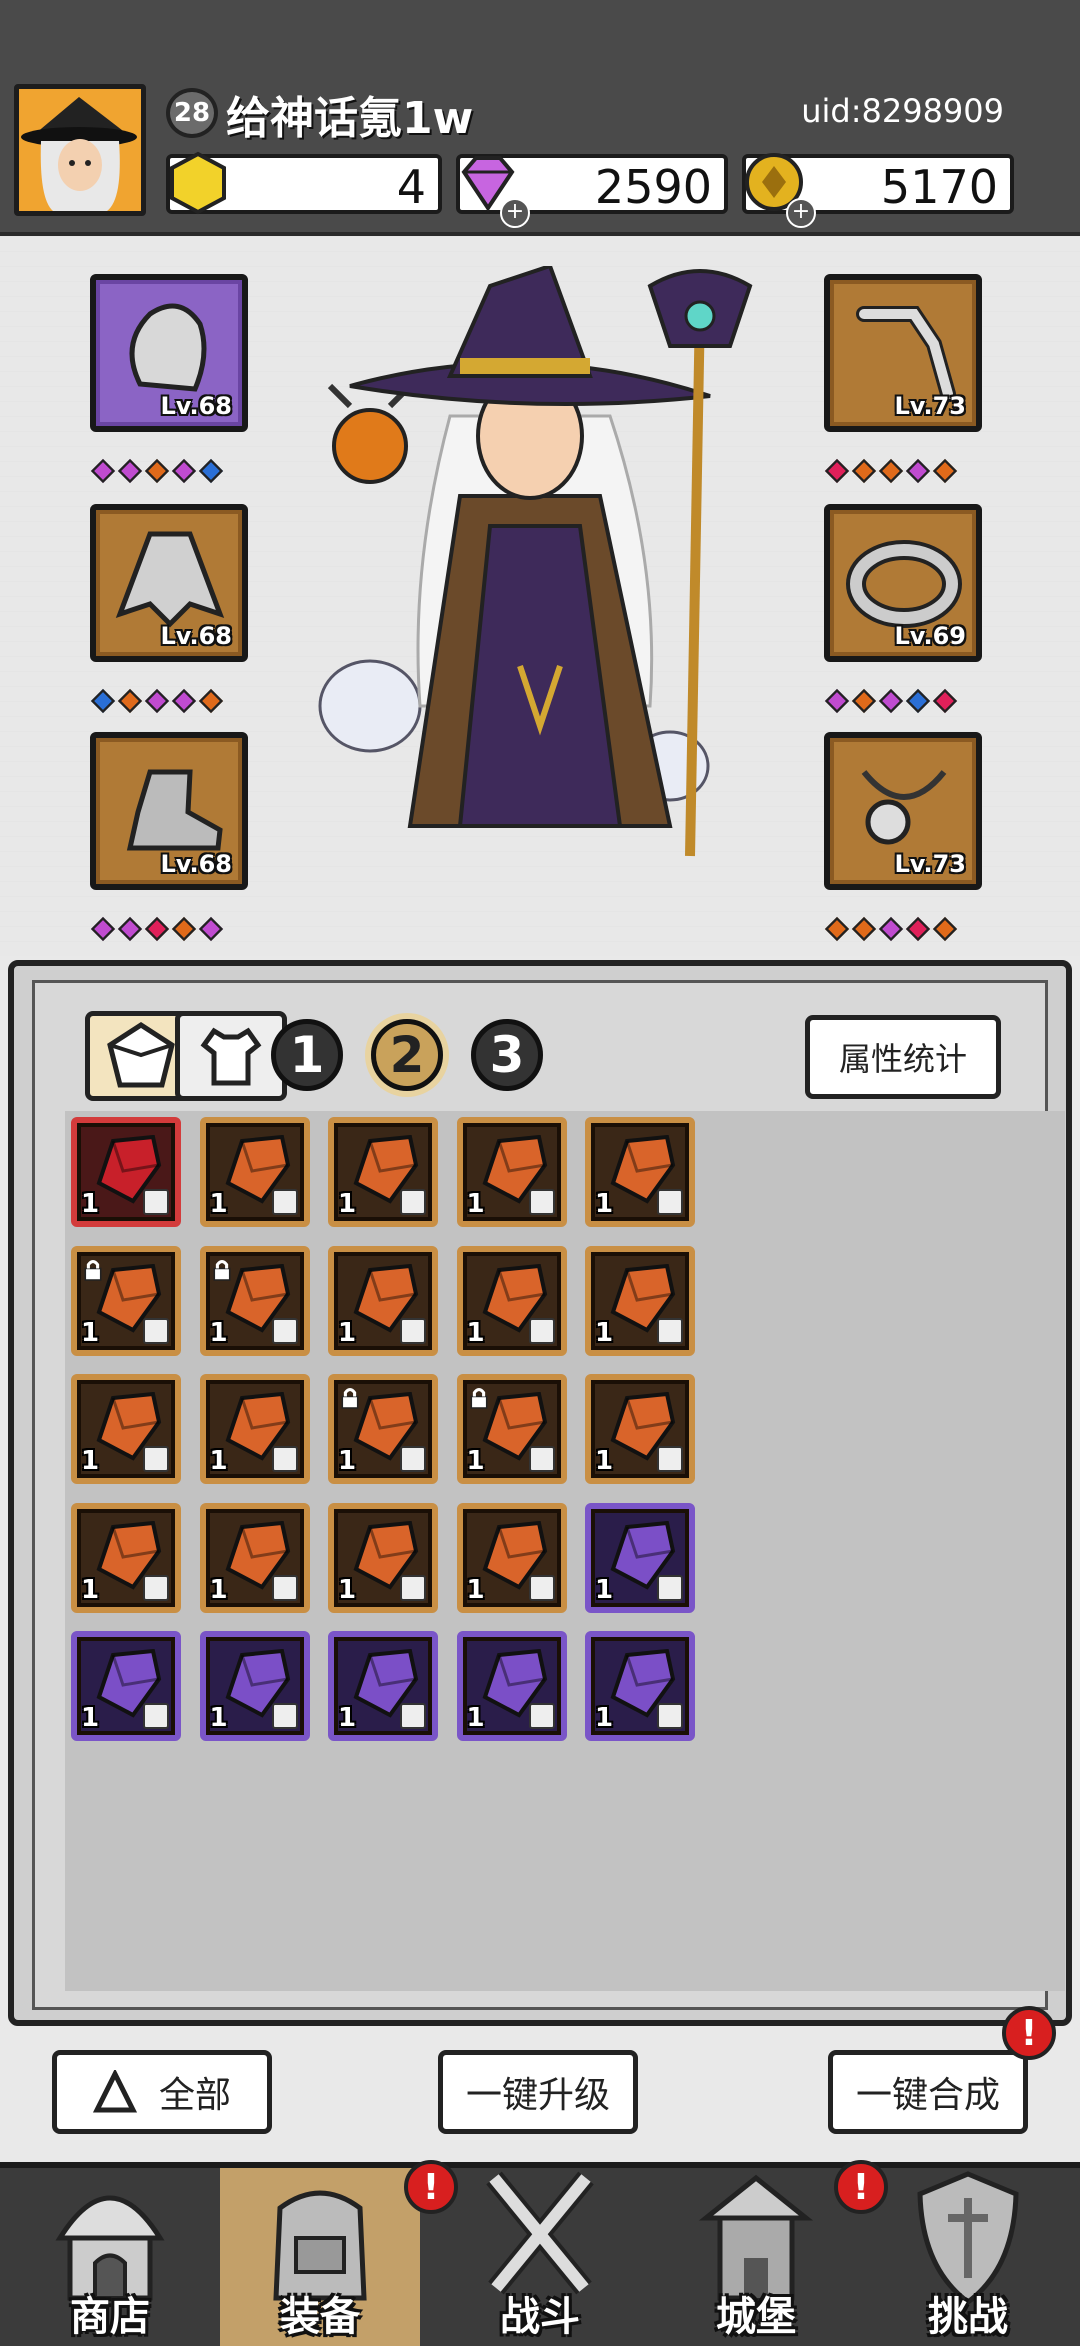  What do you see at coordinates (545, 576) in the screenshot?
I see `witch-character-icon` at bounding box center [545, 576].